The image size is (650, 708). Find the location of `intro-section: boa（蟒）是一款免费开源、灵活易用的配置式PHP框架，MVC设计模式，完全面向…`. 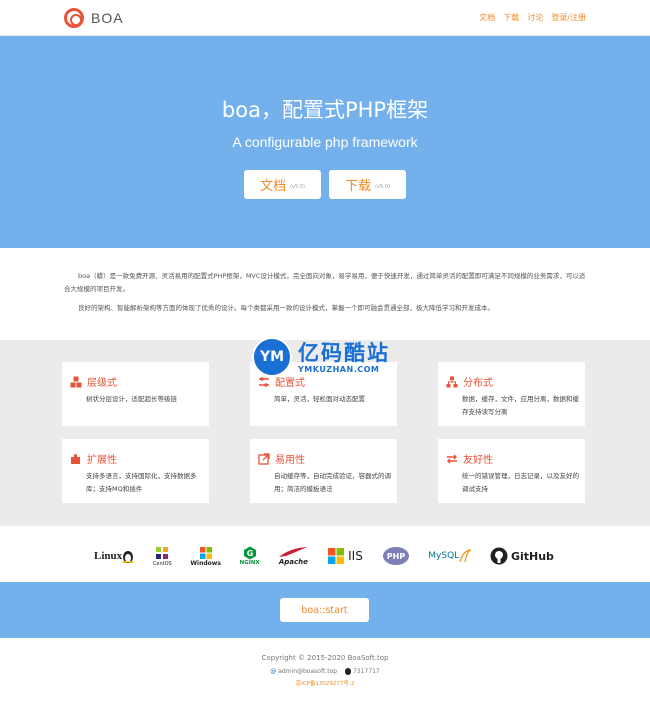

intro-section: boa（蟒）是一款免费开源、灵活易用的配置式PHP框架，MVC设计模式，完全面向… is located at coordinates (325, 295).